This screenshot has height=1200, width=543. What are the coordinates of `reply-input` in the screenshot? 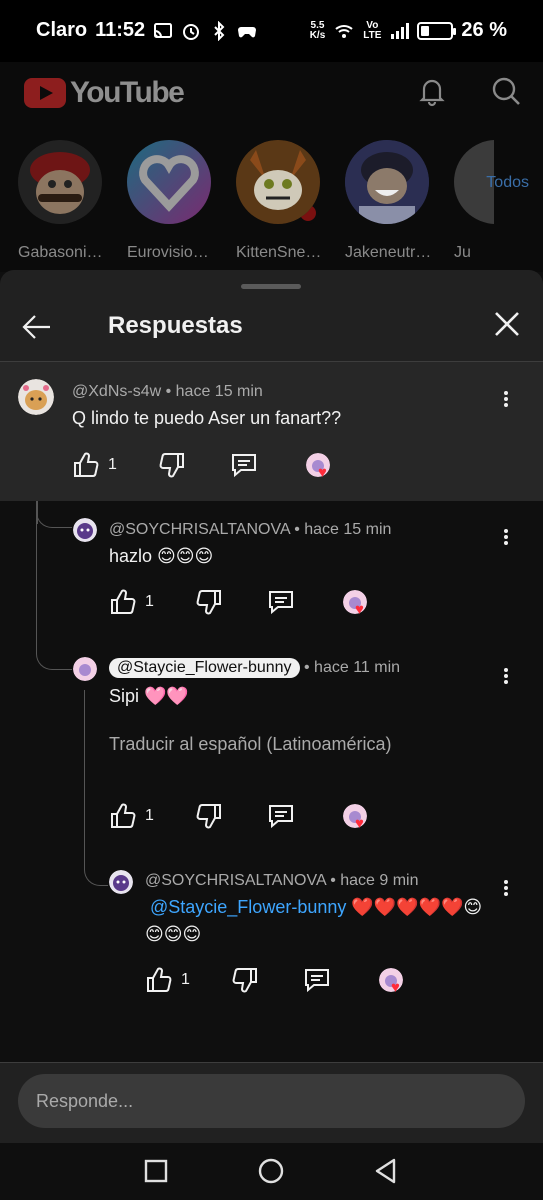 It's located at (271, 1101).